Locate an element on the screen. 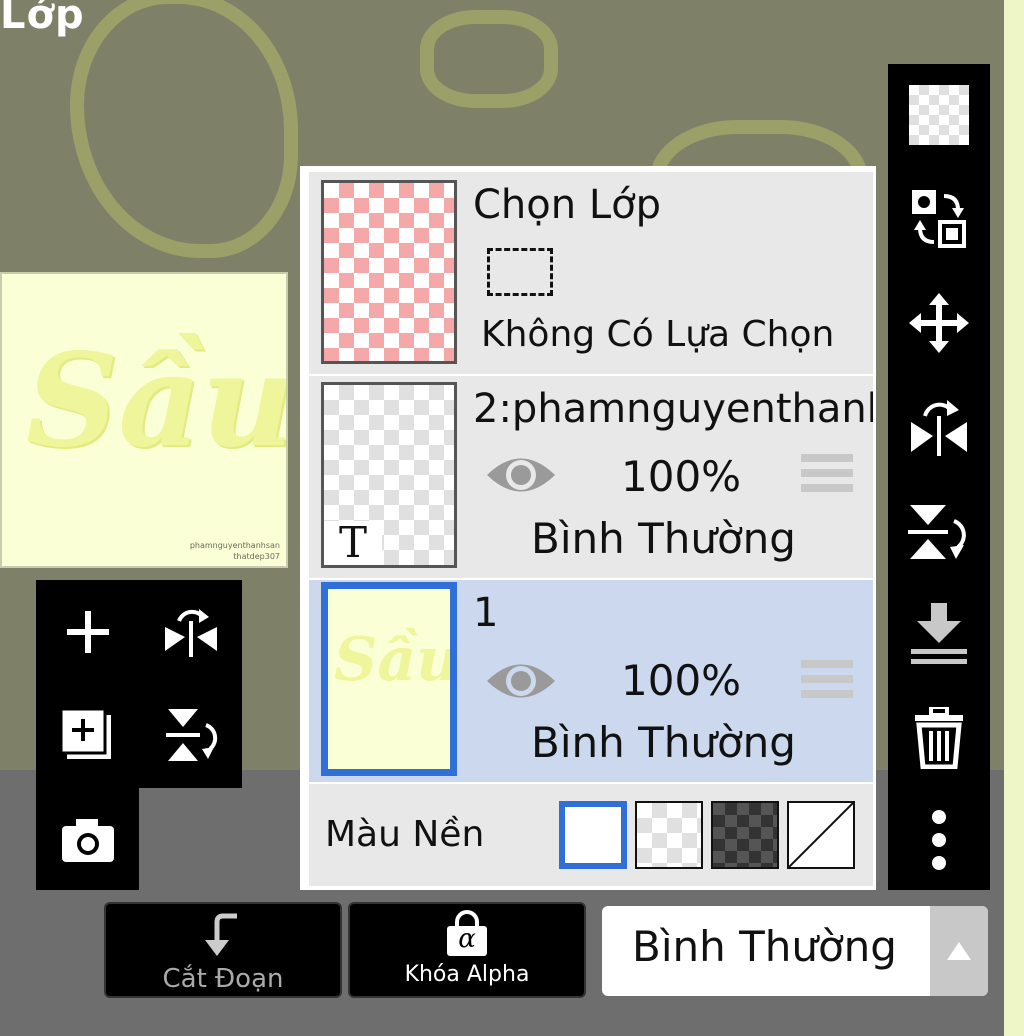 The image size is (1024, 1036). diagonal-line-icon is located at coordinates (821, 835).